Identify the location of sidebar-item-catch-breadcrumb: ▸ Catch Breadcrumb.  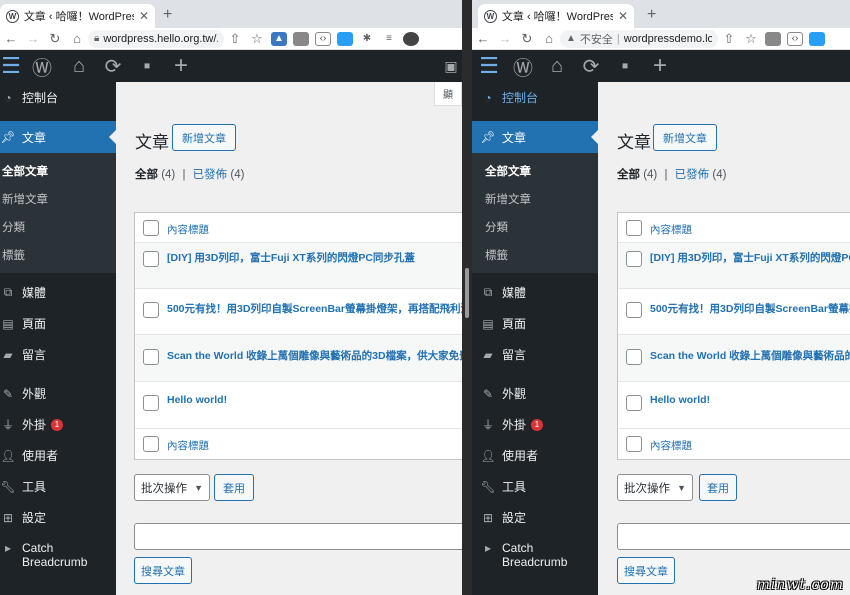
(58, 553).